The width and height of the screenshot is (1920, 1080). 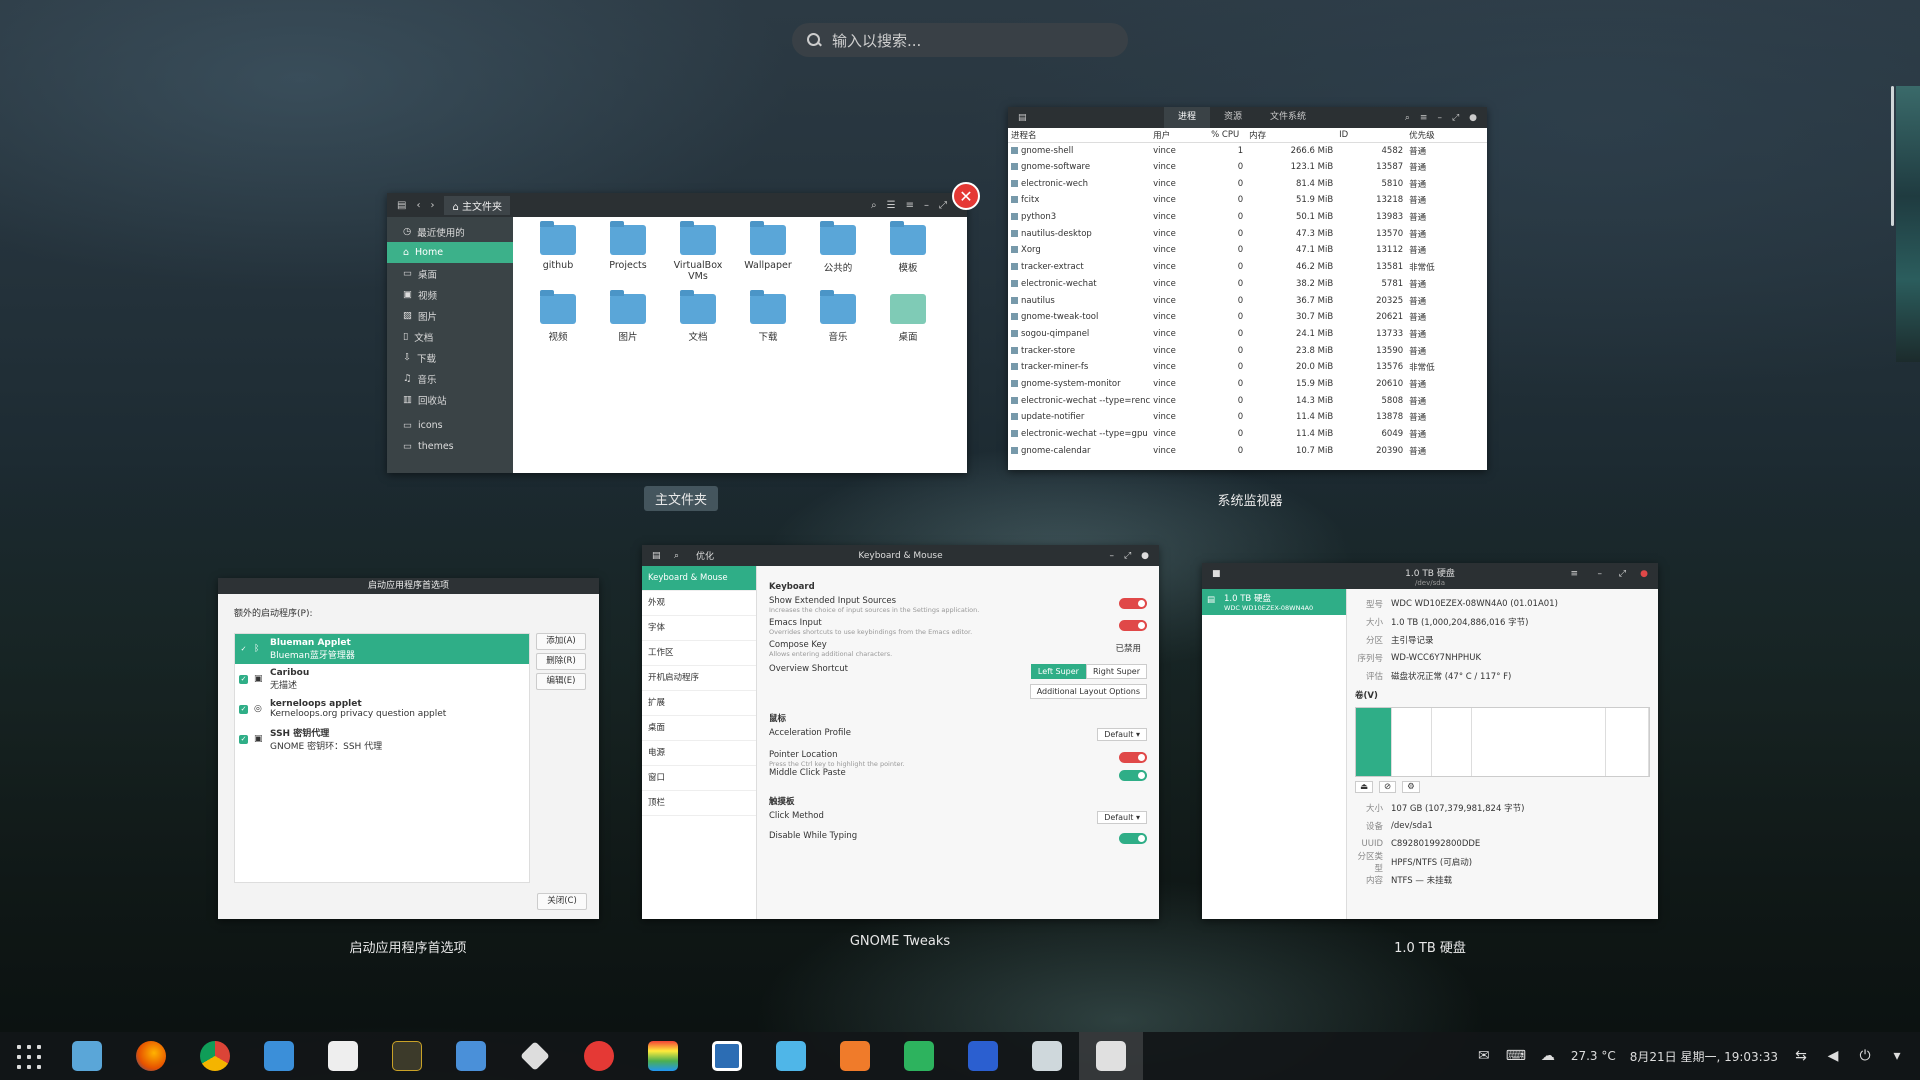 I want to click on folder-item: VirtualBox VMs, so click(x=698, y=251).